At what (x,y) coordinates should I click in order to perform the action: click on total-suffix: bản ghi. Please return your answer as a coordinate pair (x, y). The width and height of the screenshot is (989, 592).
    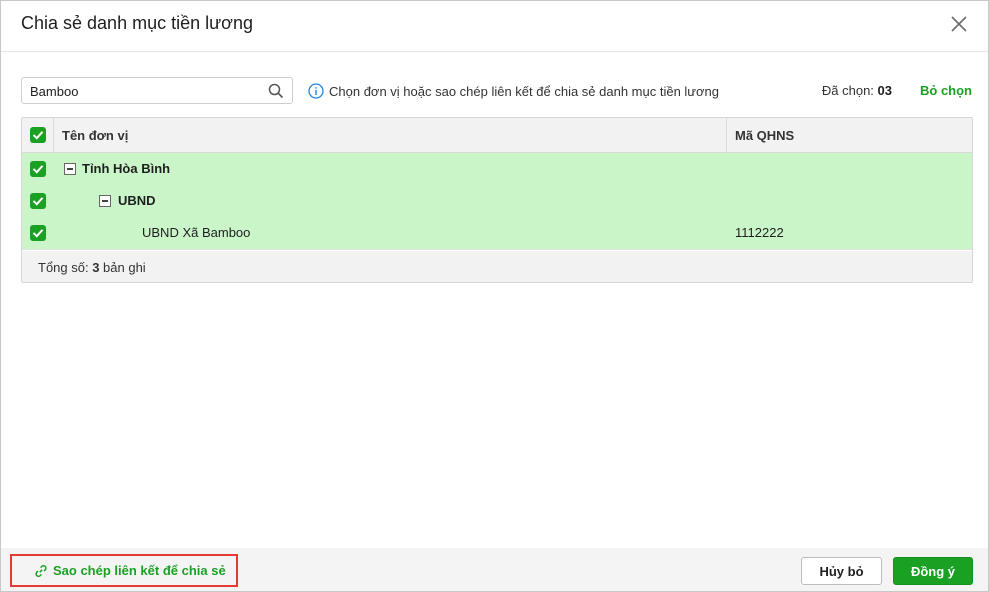
    Looking at the image, I should click on (122, 267).